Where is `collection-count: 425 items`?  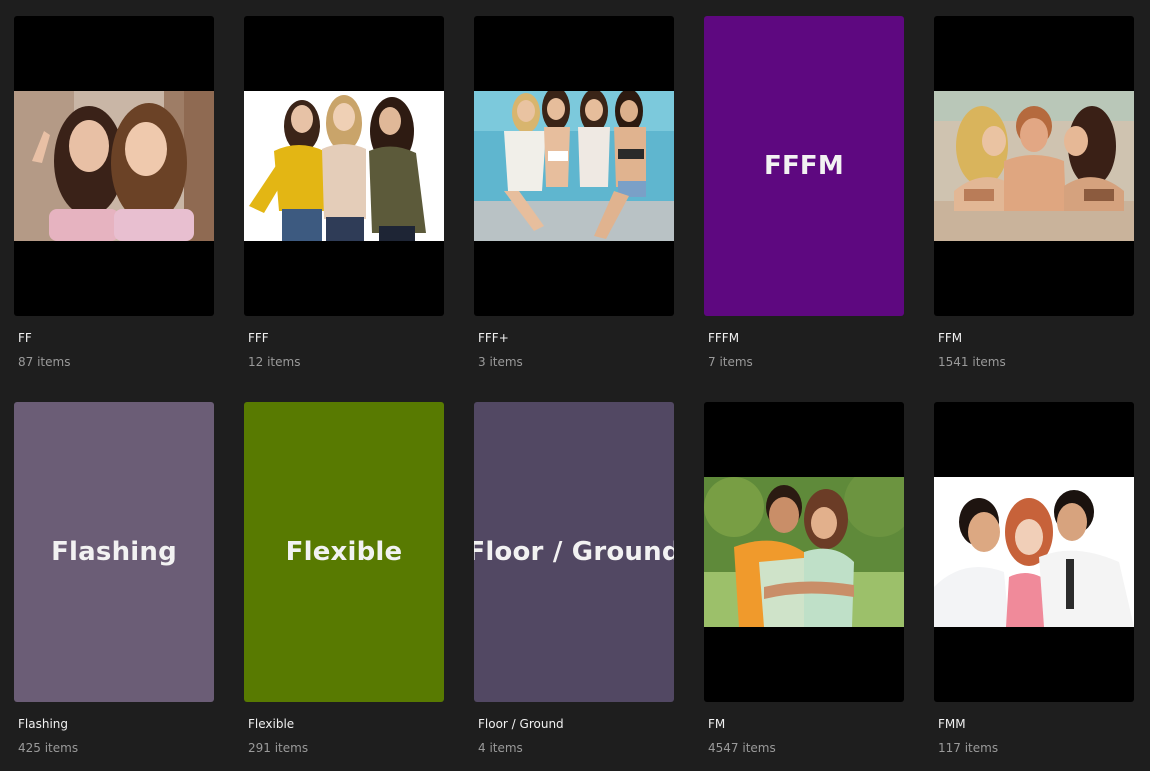
collection-count: 425 items is located at coordinates (48, 748).